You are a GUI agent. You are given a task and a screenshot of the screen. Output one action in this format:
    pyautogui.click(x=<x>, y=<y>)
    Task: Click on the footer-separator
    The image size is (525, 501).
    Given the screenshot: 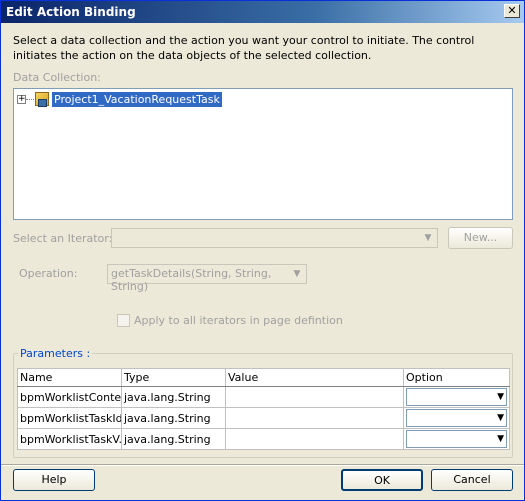 What is the action you would take?
    pyautogui.click(x=262, y=465)
    